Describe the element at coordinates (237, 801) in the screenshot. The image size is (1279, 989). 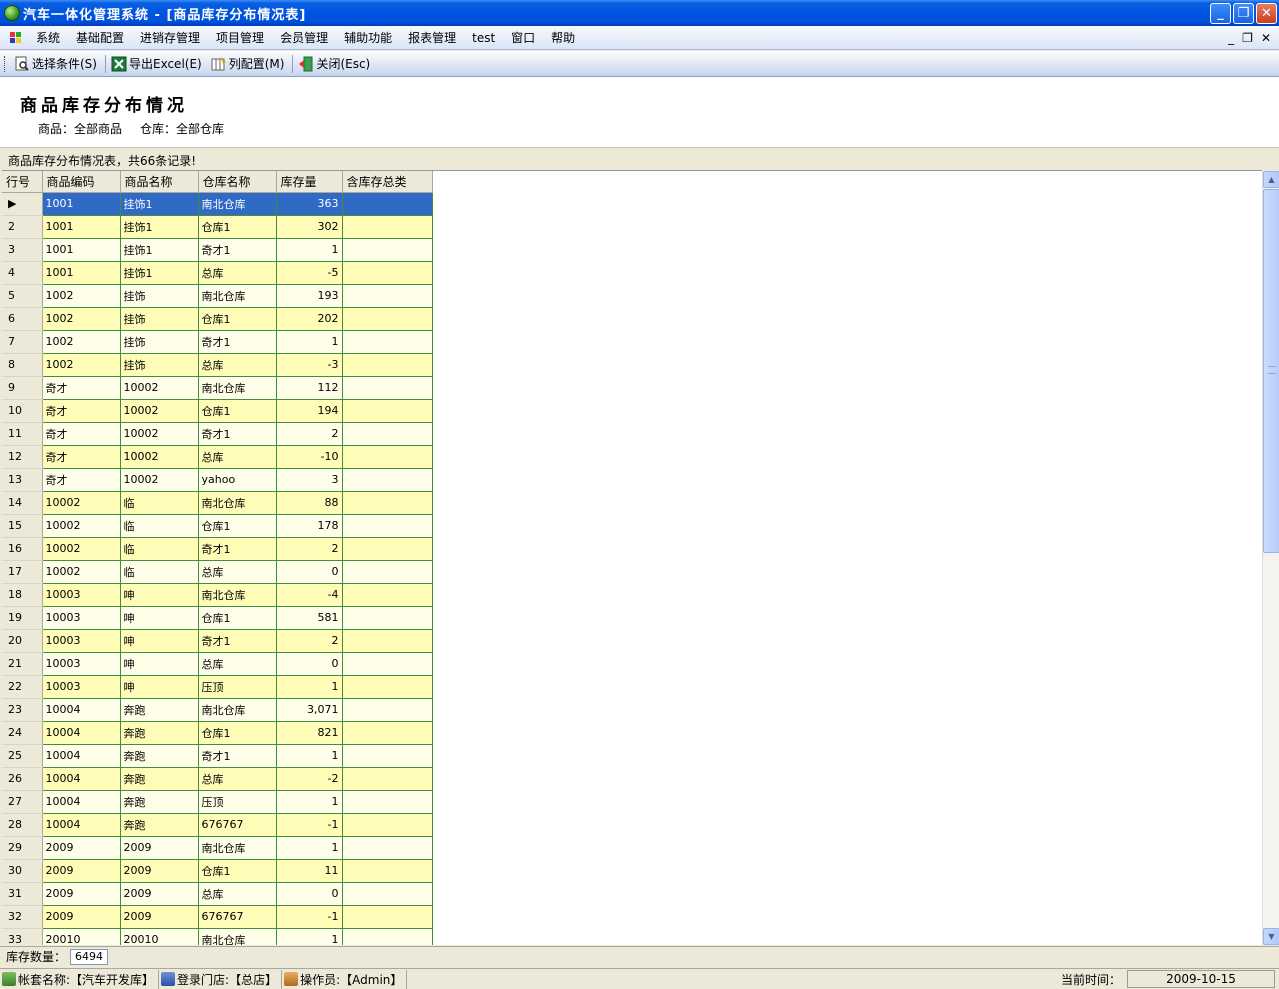
I see `cell-warehouse-name: 压顶` at that location.